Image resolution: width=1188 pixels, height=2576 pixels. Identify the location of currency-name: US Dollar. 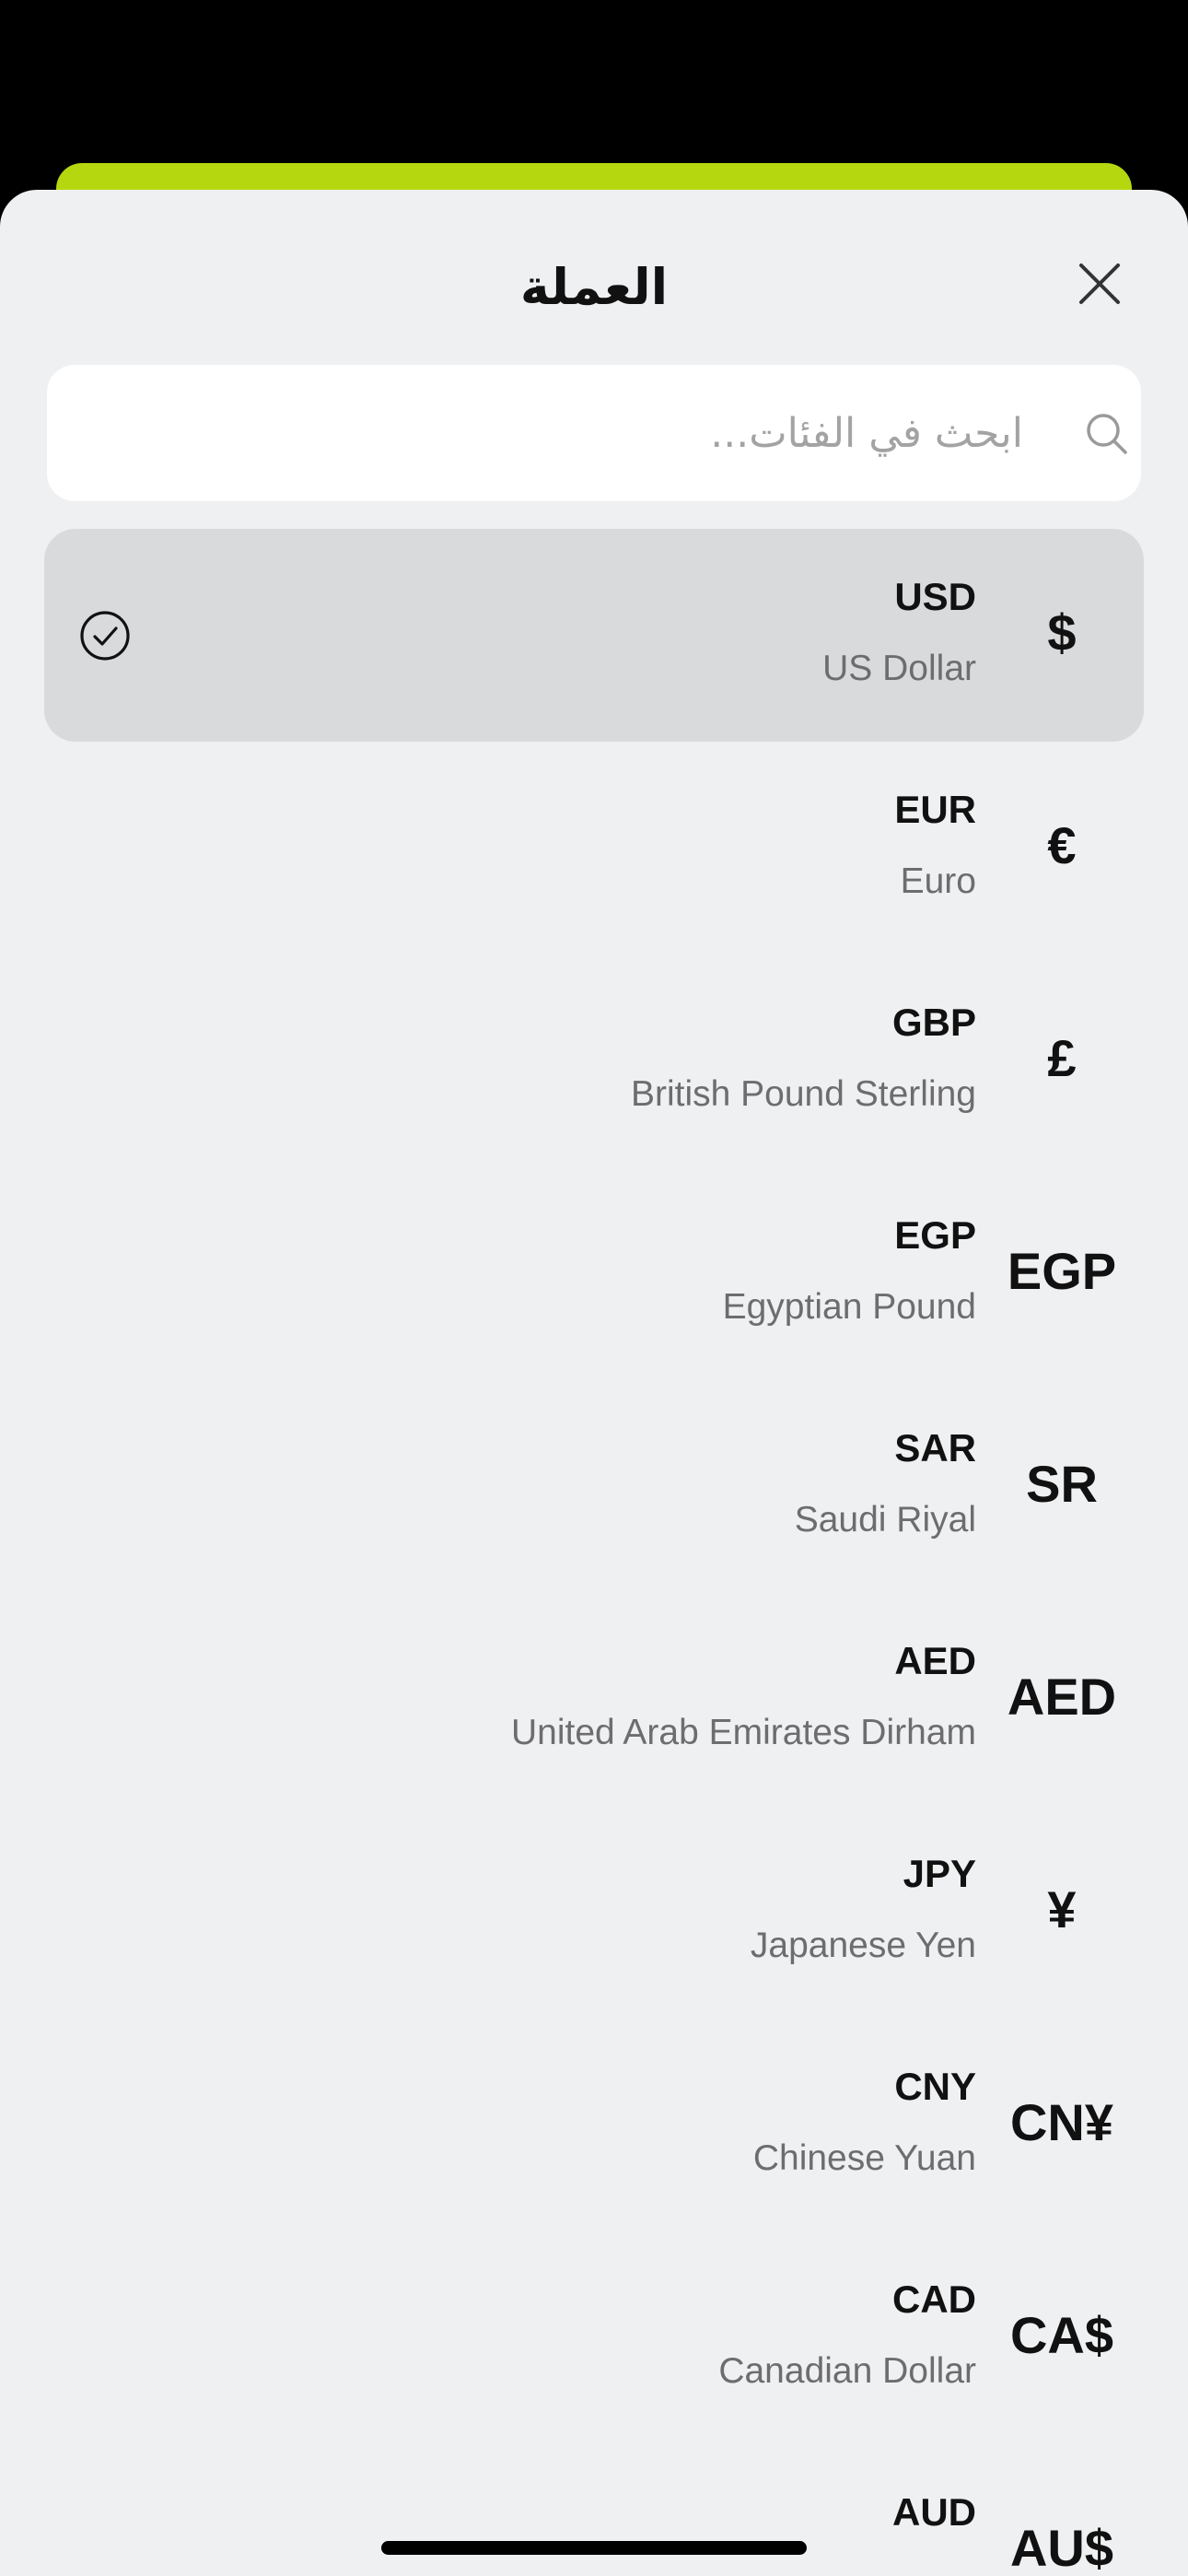
(899, 668).